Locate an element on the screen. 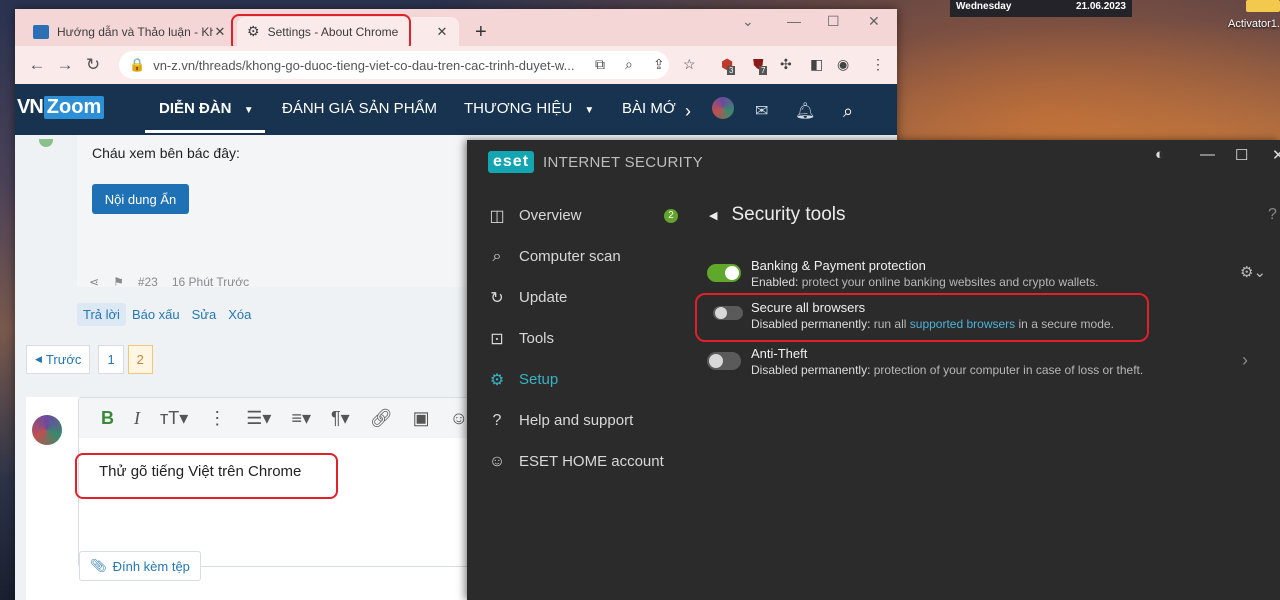  sidebar-item-eset-home: ☺ ESET HOME account is located at coordinates (579, 461).